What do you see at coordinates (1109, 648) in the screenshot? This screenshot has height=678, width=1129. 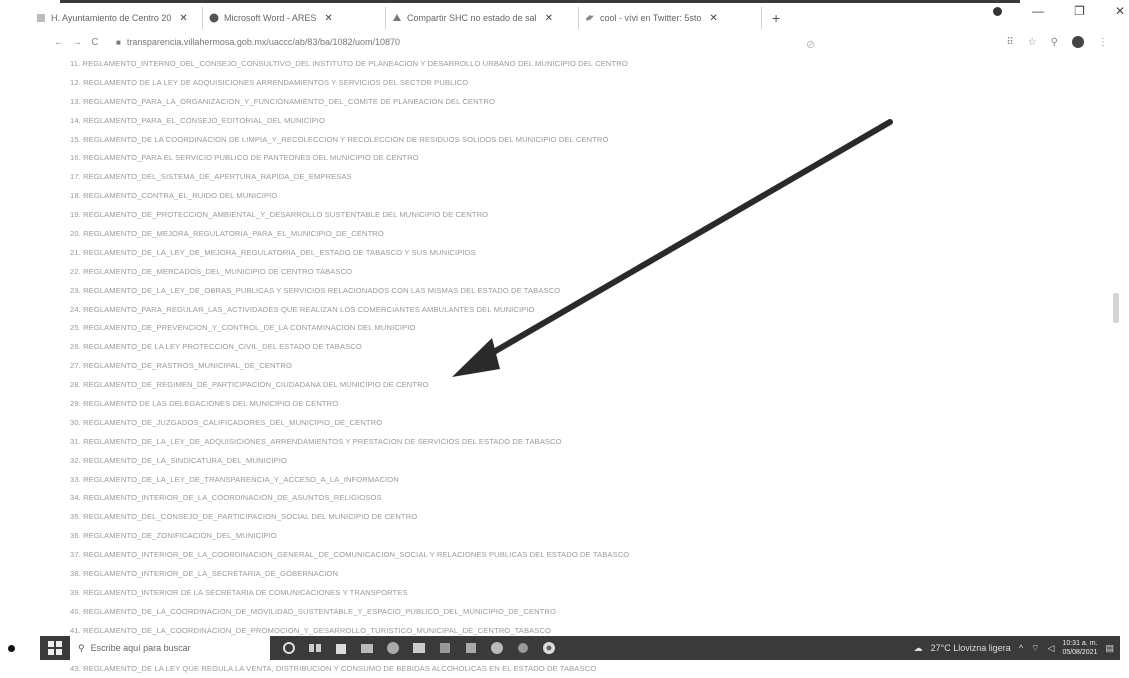 I see `notifications-icon: ▤` at bounding box center [1109, 648].